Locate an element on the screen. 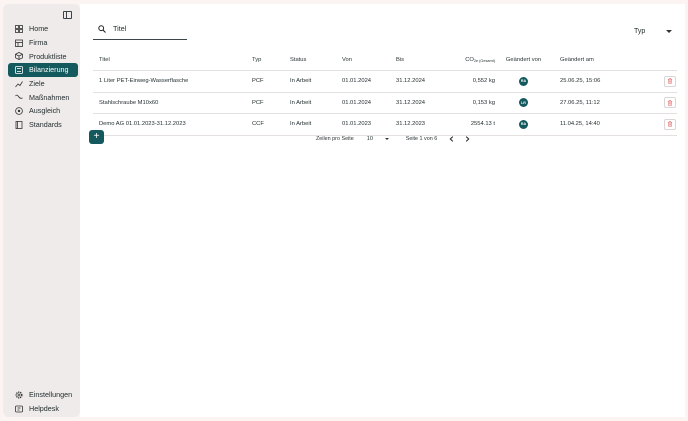 The height and width of the screenshot is (421, 688). cell-from: 01.01.2023 is located at coordinates (368, 124).